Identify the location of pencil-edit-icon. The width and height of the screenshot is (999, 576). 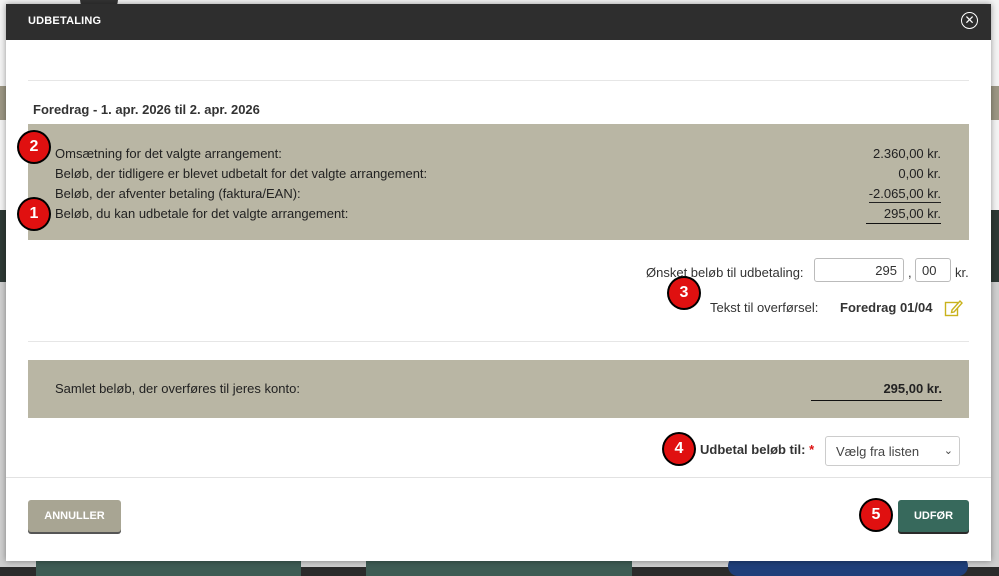
(954, 308).